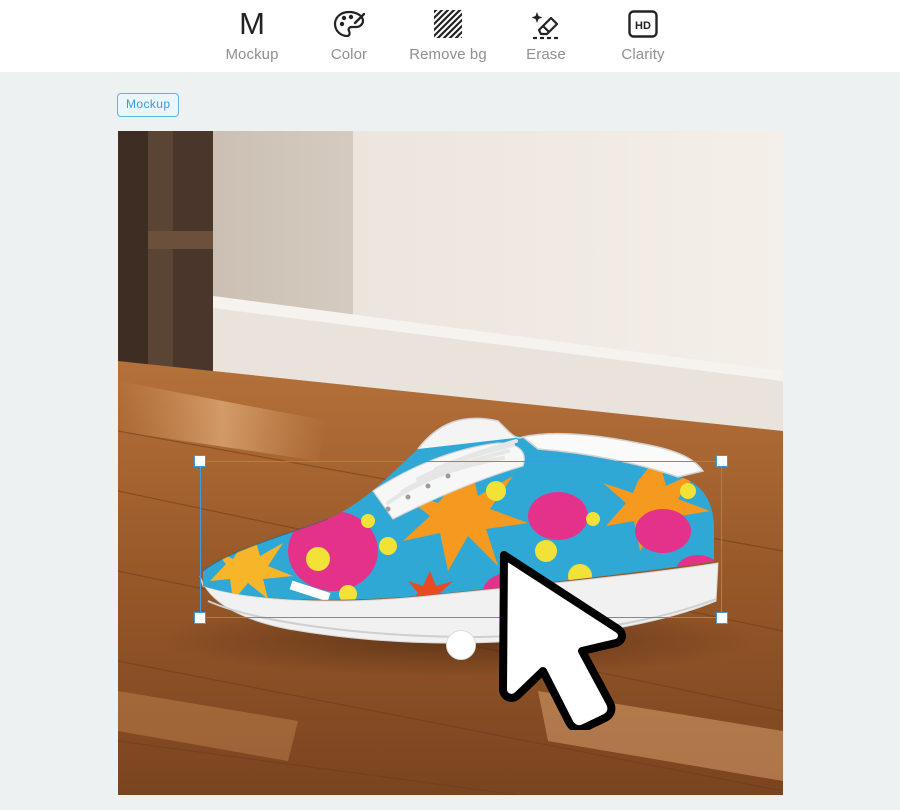 The width and height of the screenshot is (900, 810). Describe the element at coordinates (643, 54) in the screenshot. I see `tool-clarity-label: Clarity` at that location.